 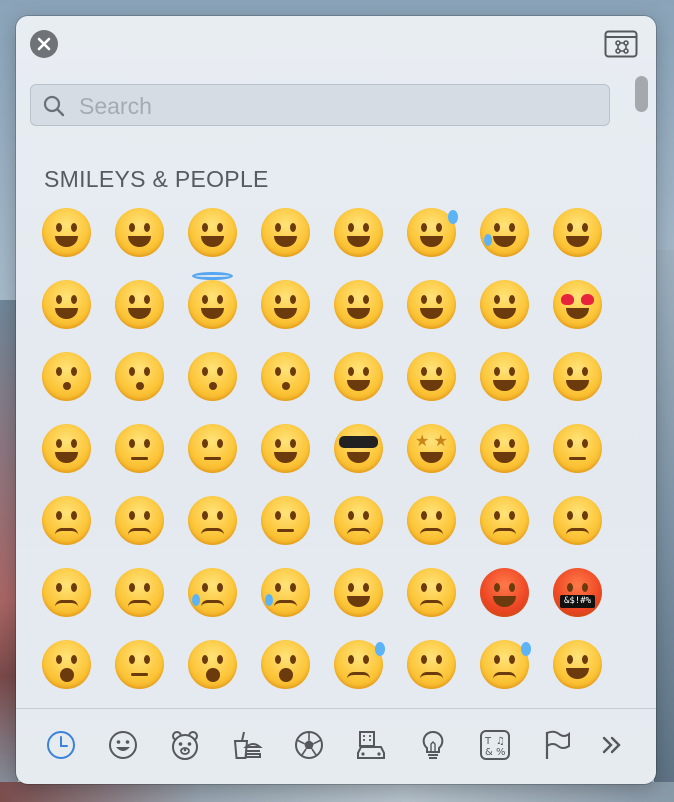 What do you see at coordinates (139, 304) in the screenshot?
I see `emoji-smiling-face-smiling-eyes` at bounding box center [139, 304].